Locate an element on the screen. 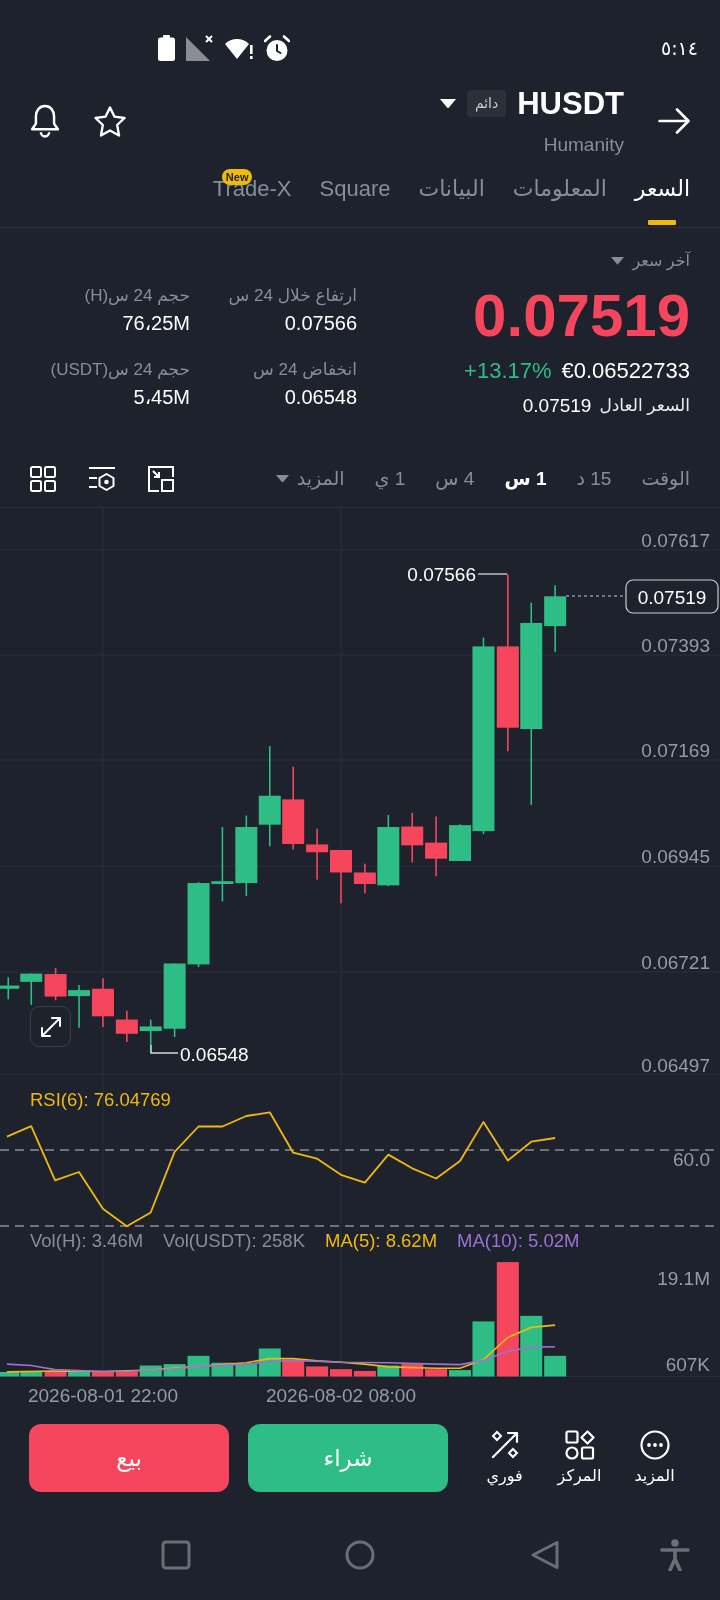  square-icon is located at coordinates (176, 1555).